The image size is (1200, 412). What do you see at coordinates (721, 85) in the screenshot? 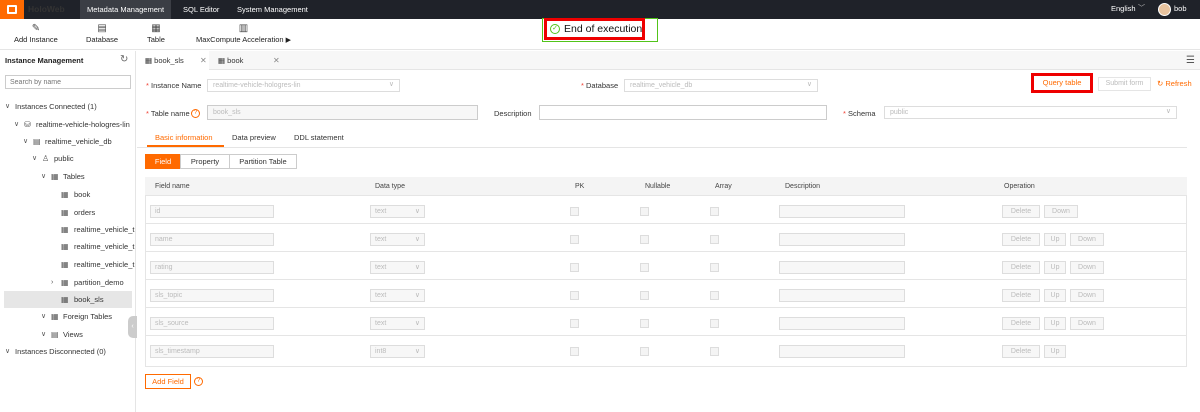
I see `database-select: realtime_vehicle_db ∨` at bounding box center [721, 85].